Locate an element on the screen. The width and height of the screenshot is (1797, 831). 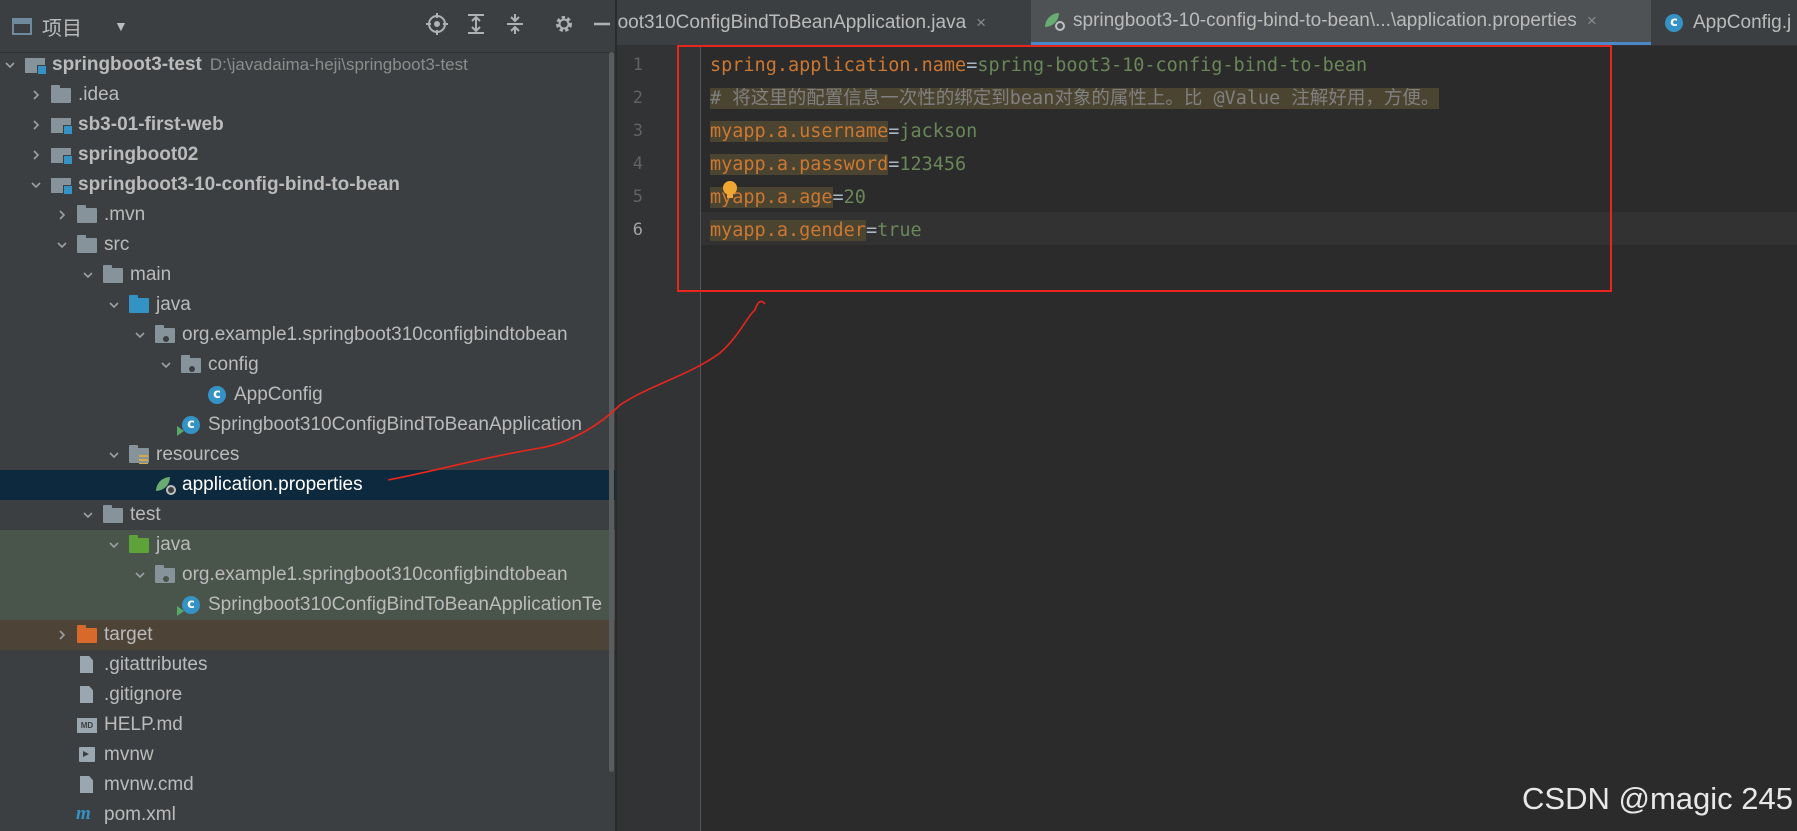
minimize-icon is located at coordinates (602, 26).